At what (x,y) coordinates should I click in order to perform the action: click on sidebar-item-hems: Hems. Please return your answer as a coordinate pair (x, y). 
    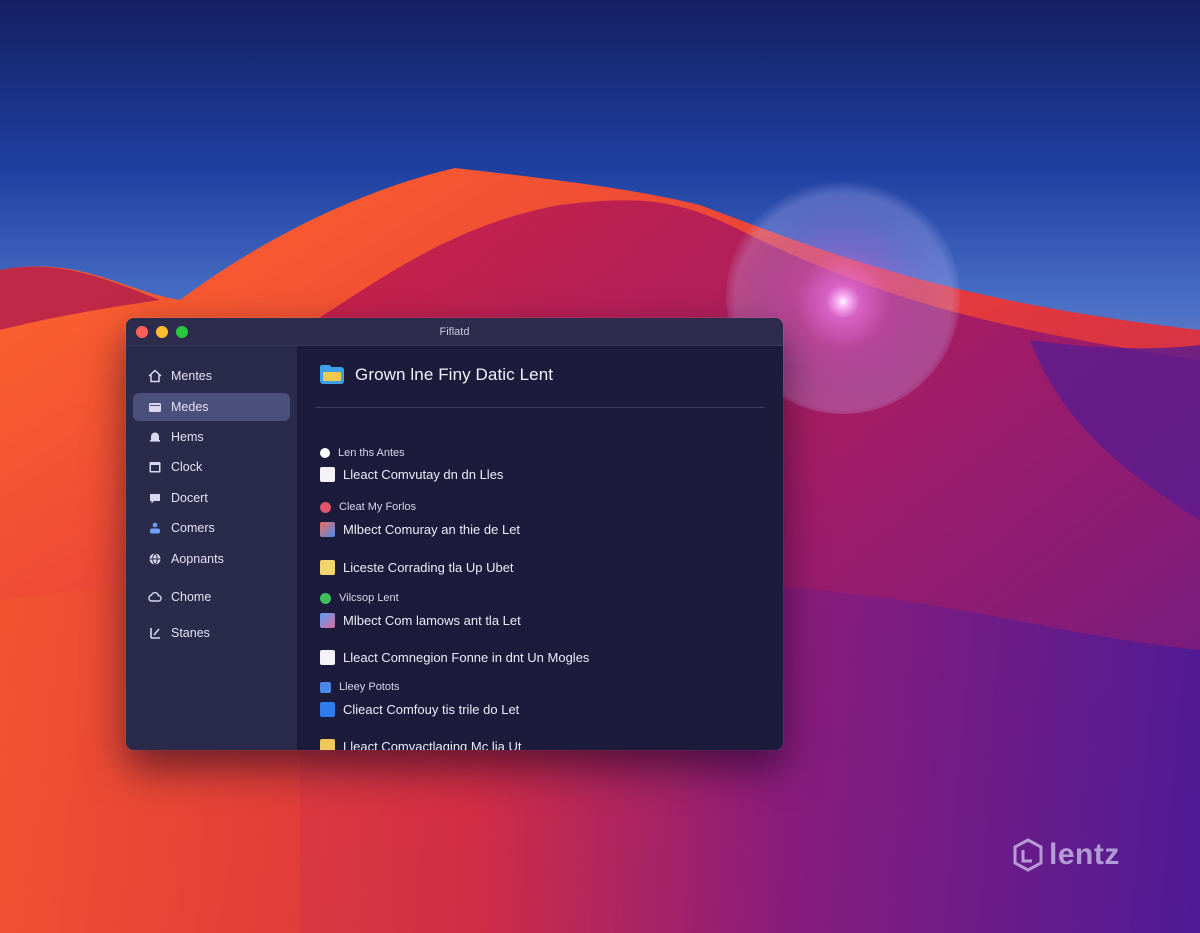
    Looking at the image, I should click on (211, 437).